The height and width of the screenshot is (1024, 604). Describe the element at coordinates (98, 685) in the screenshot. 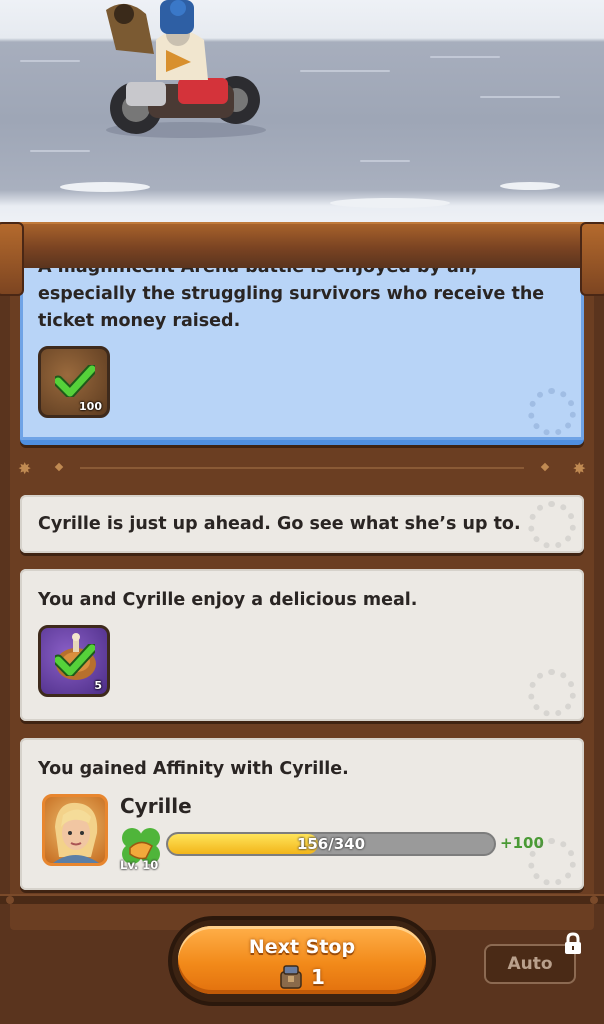

I see `reward-count: 5` at that location.